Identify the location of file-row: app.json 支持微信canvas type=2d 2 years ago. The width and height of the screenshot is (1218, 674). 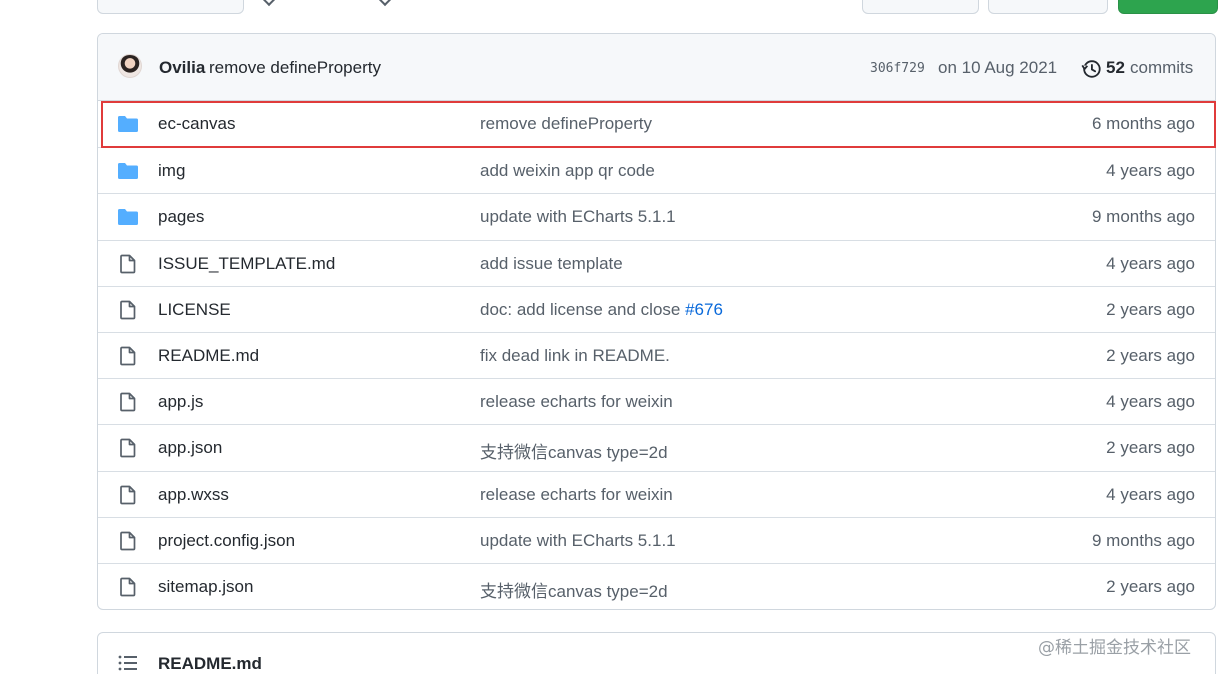
(656, 447).